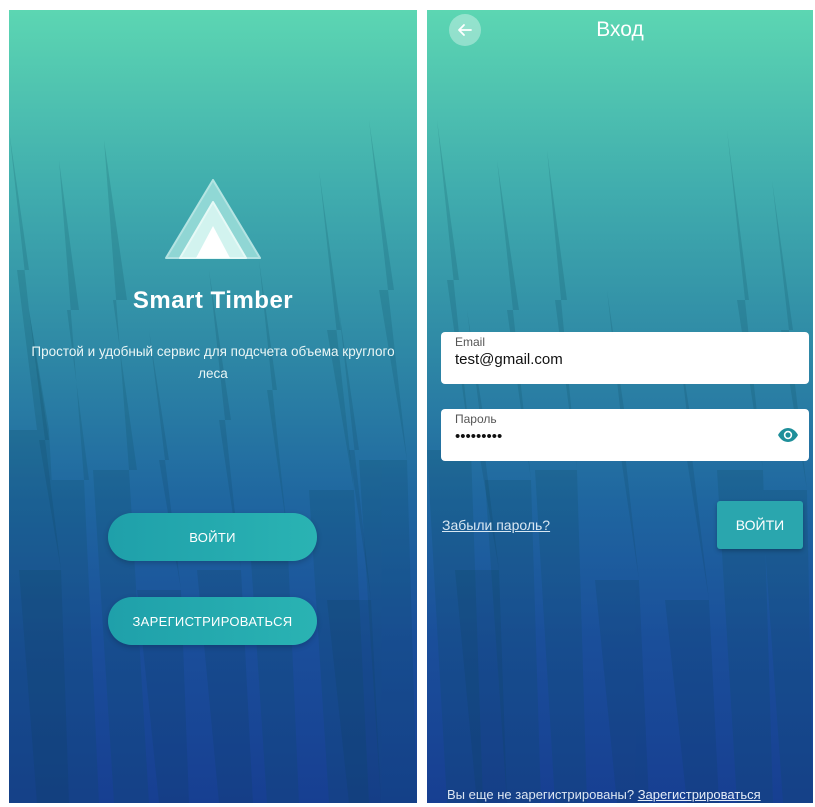  I want to click on password-field: Пароль, so click(625, 435).